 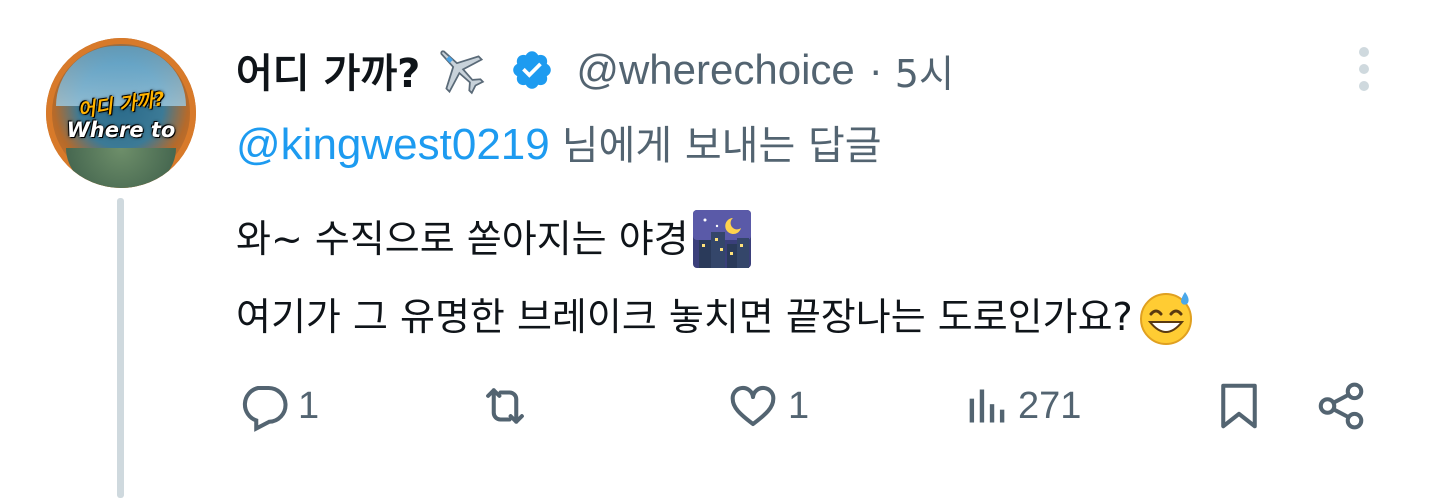 I want to click on user-handle: @wherechoice, so click(x=715, y=70).